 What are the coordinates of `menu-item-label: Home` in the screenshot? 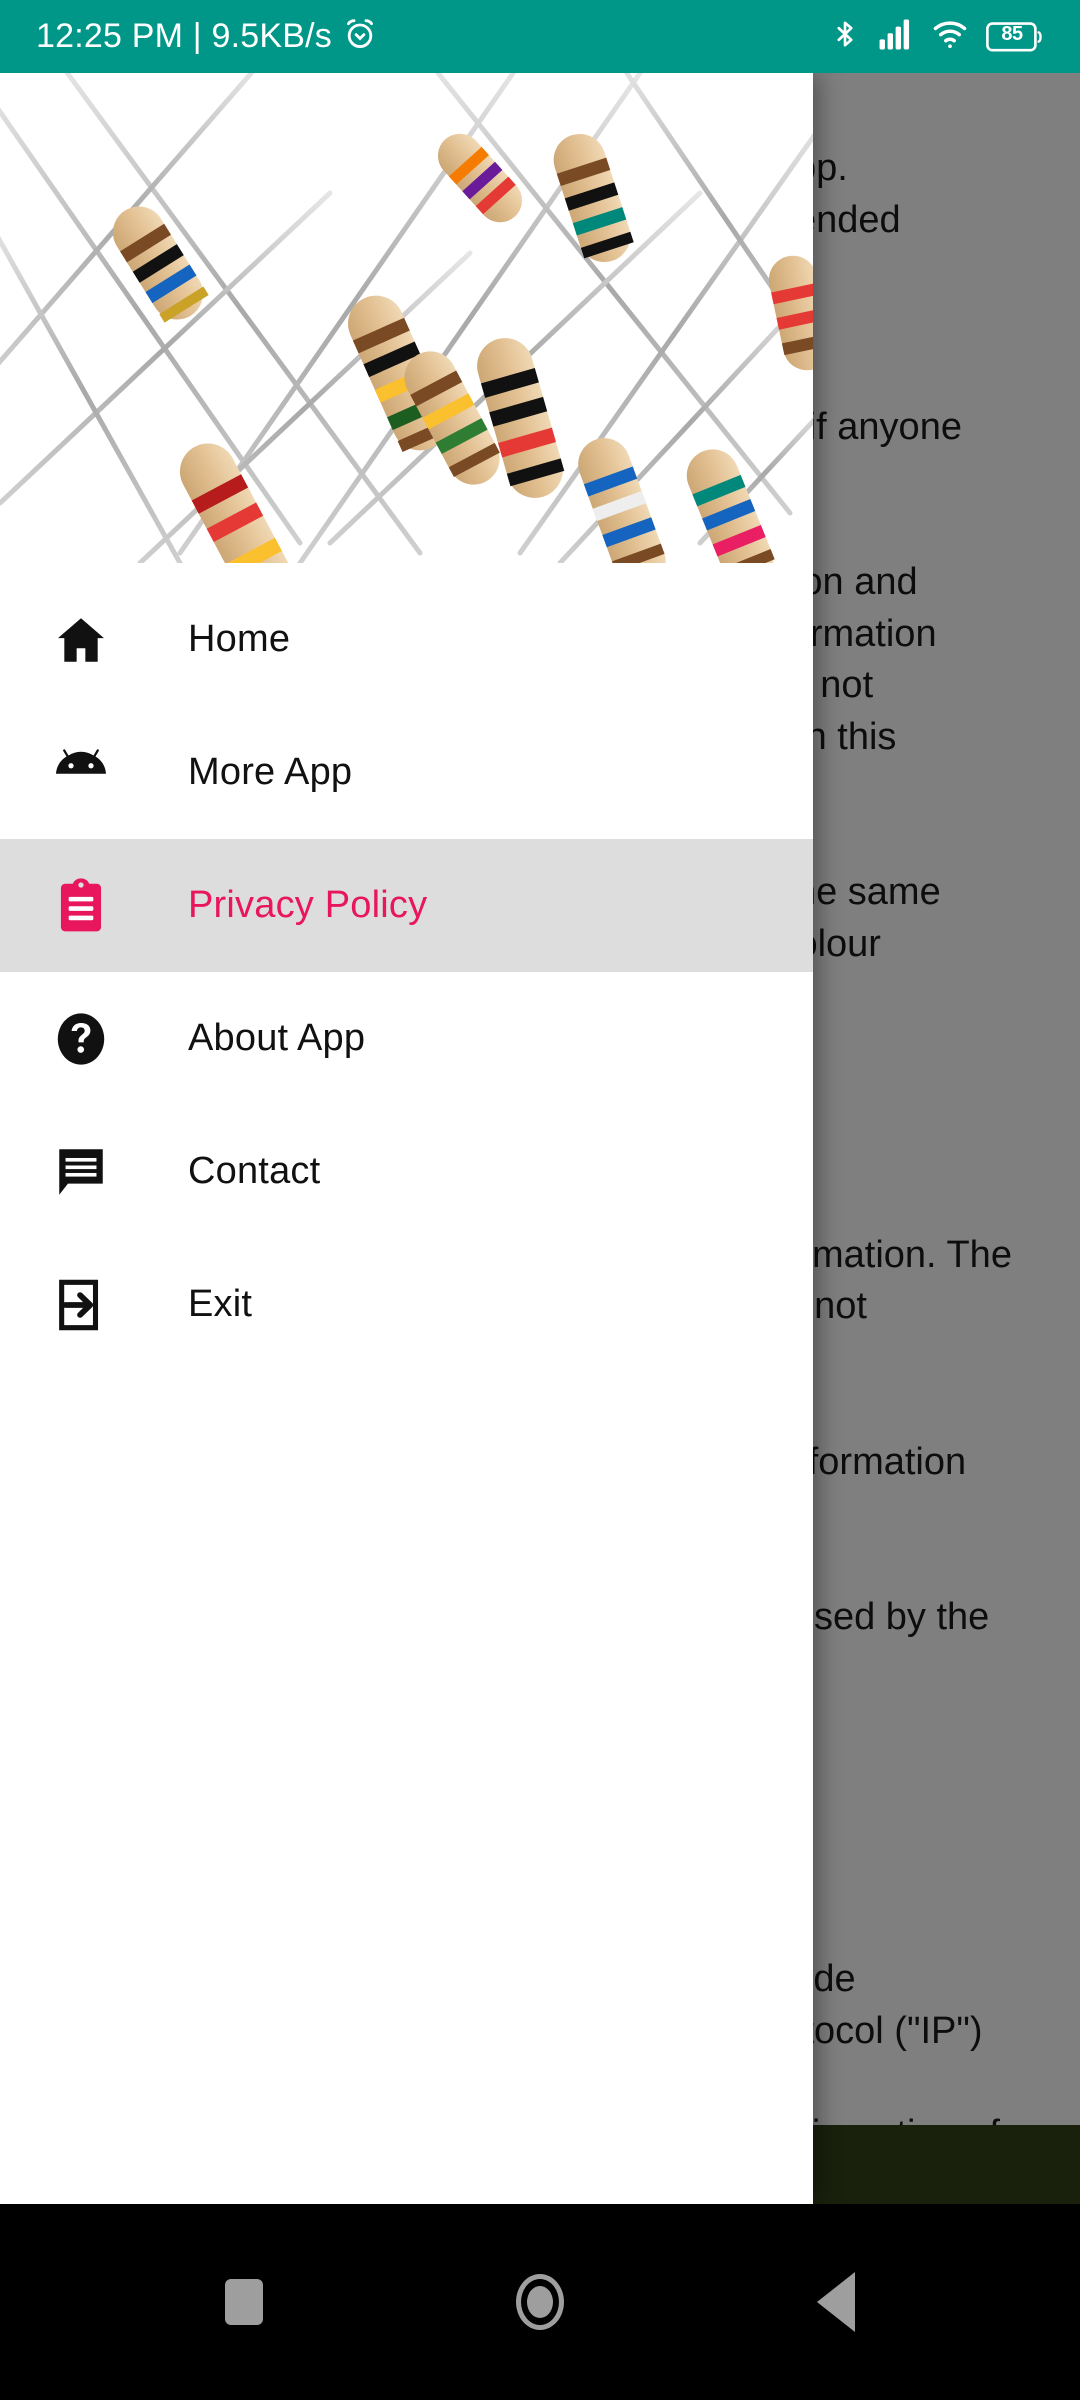 It's located at (239, 639).